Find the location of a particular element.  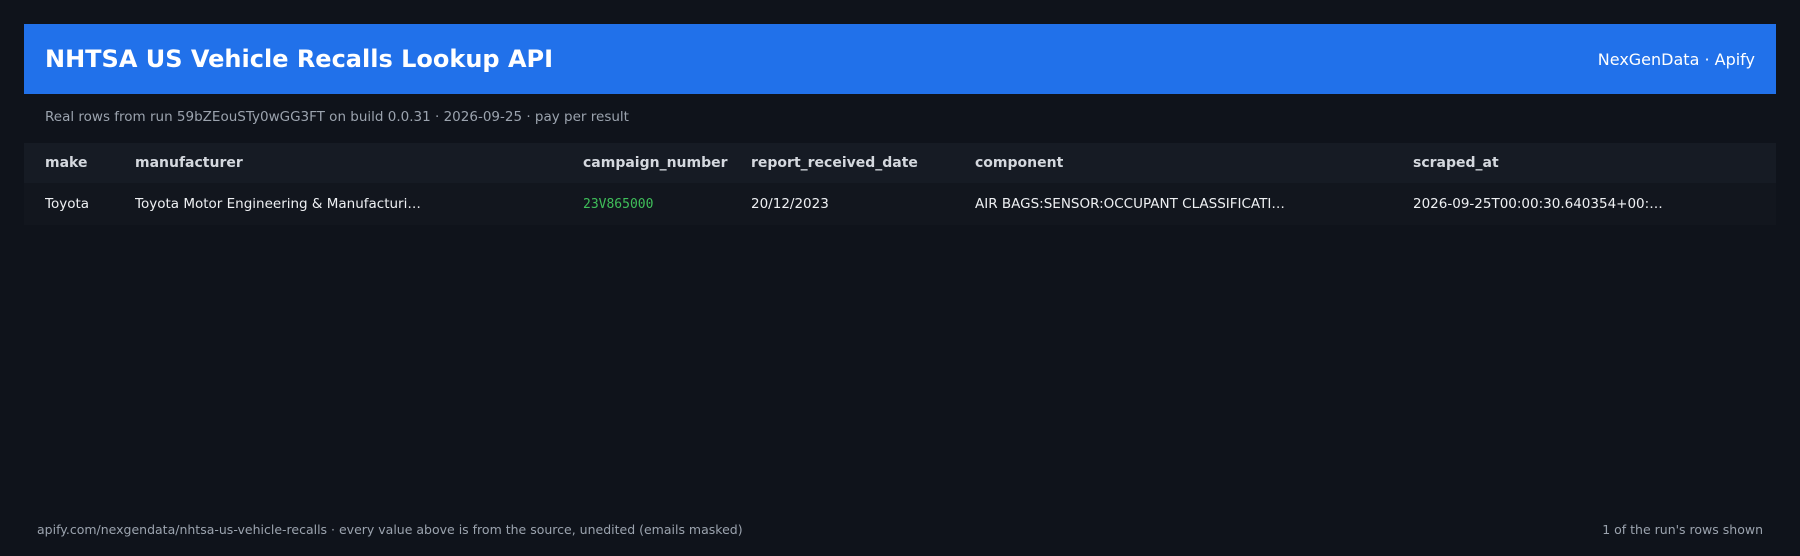

column-header-component: component is located at coordinates (1190, 163).